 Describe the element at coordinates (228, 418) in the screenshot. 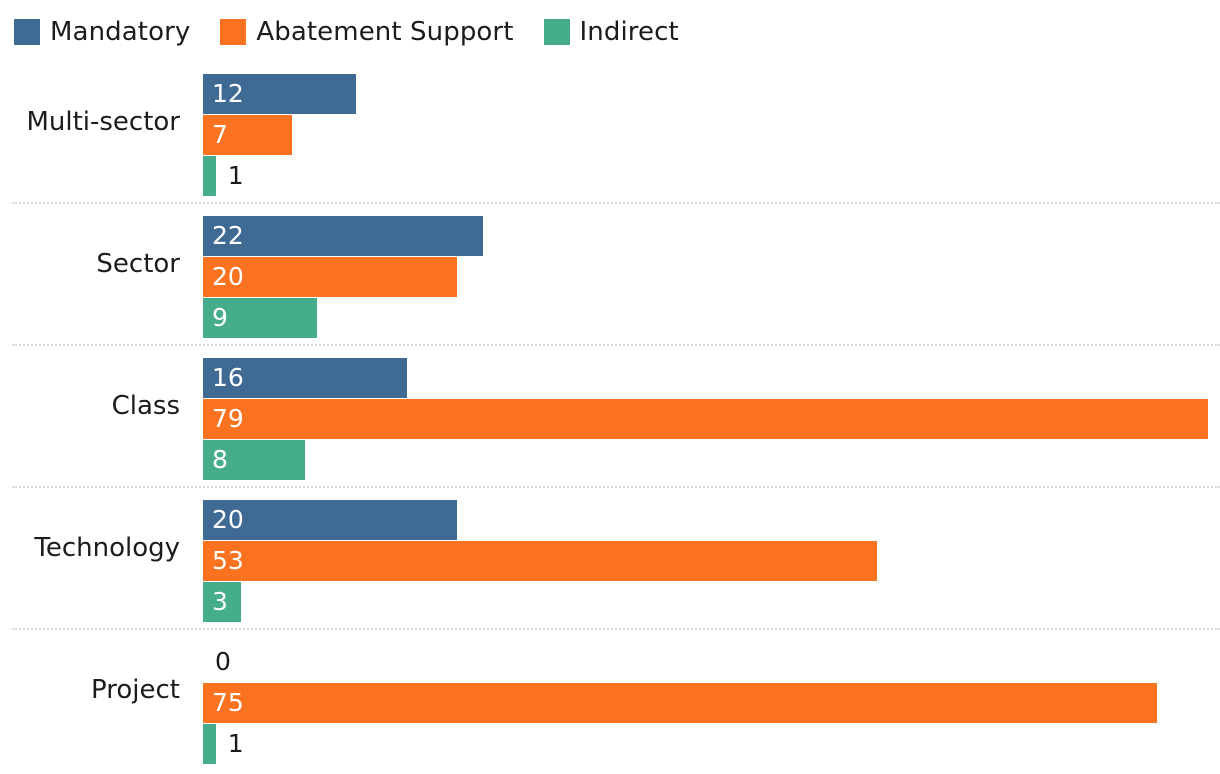

I see `bar-value-label: 79` at that location.